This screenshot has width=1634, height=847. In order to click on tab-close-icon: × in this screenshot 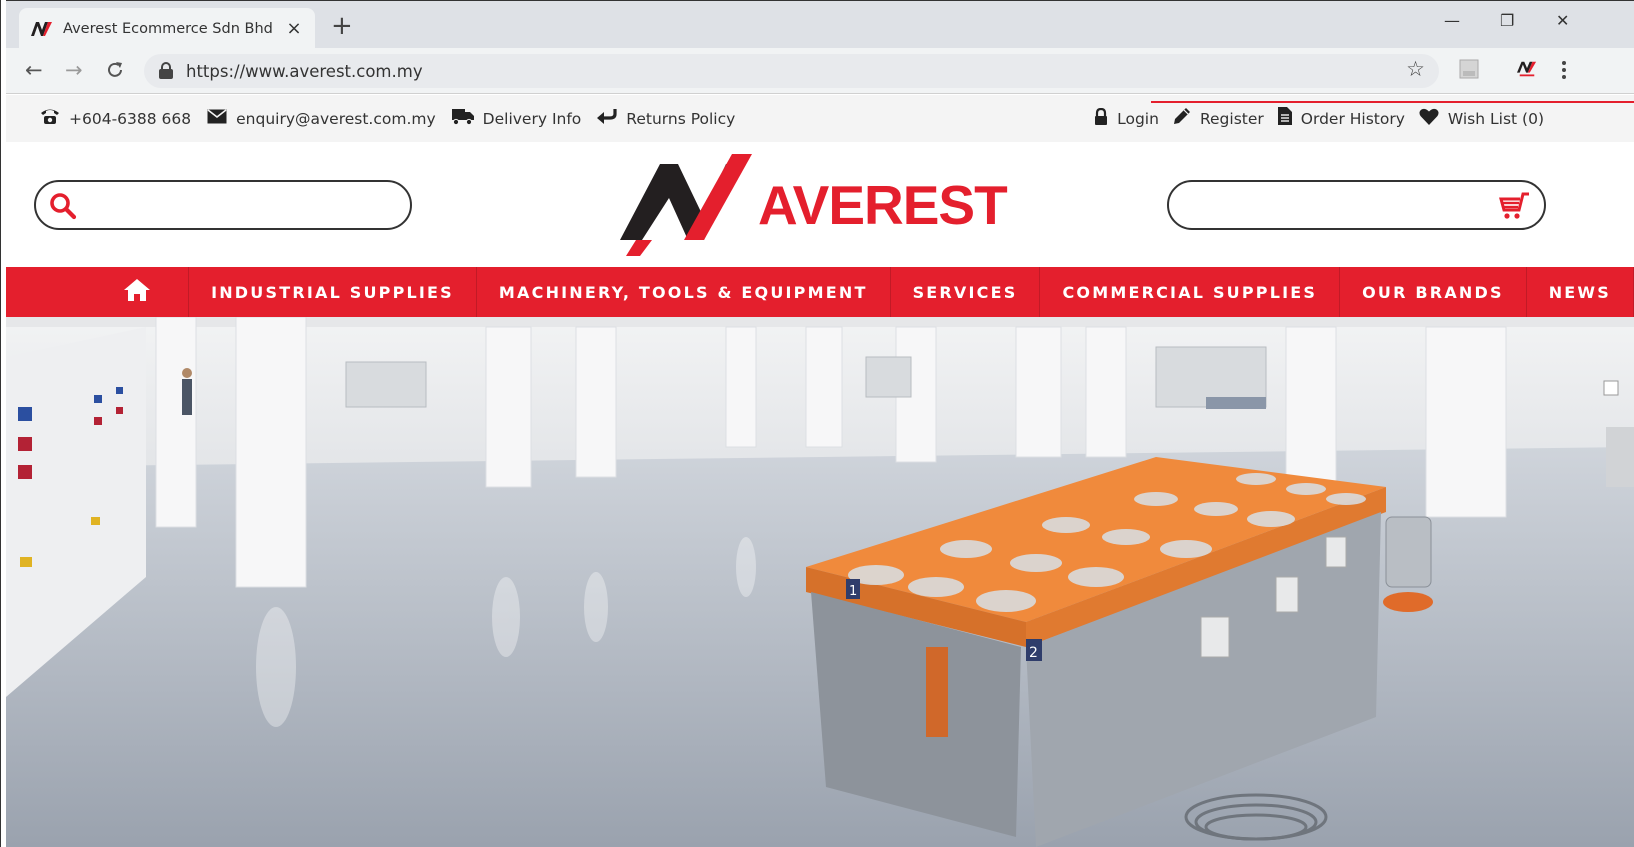, I will do `click(294, 28)`.